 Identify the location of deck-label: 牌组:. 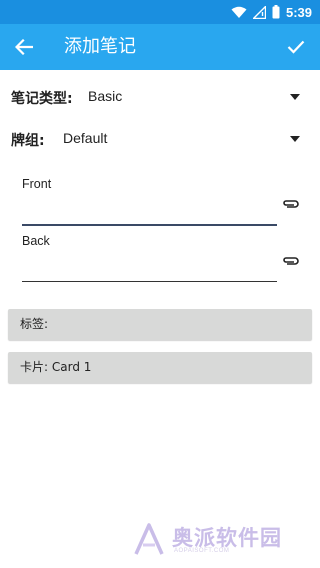
(28, 141).